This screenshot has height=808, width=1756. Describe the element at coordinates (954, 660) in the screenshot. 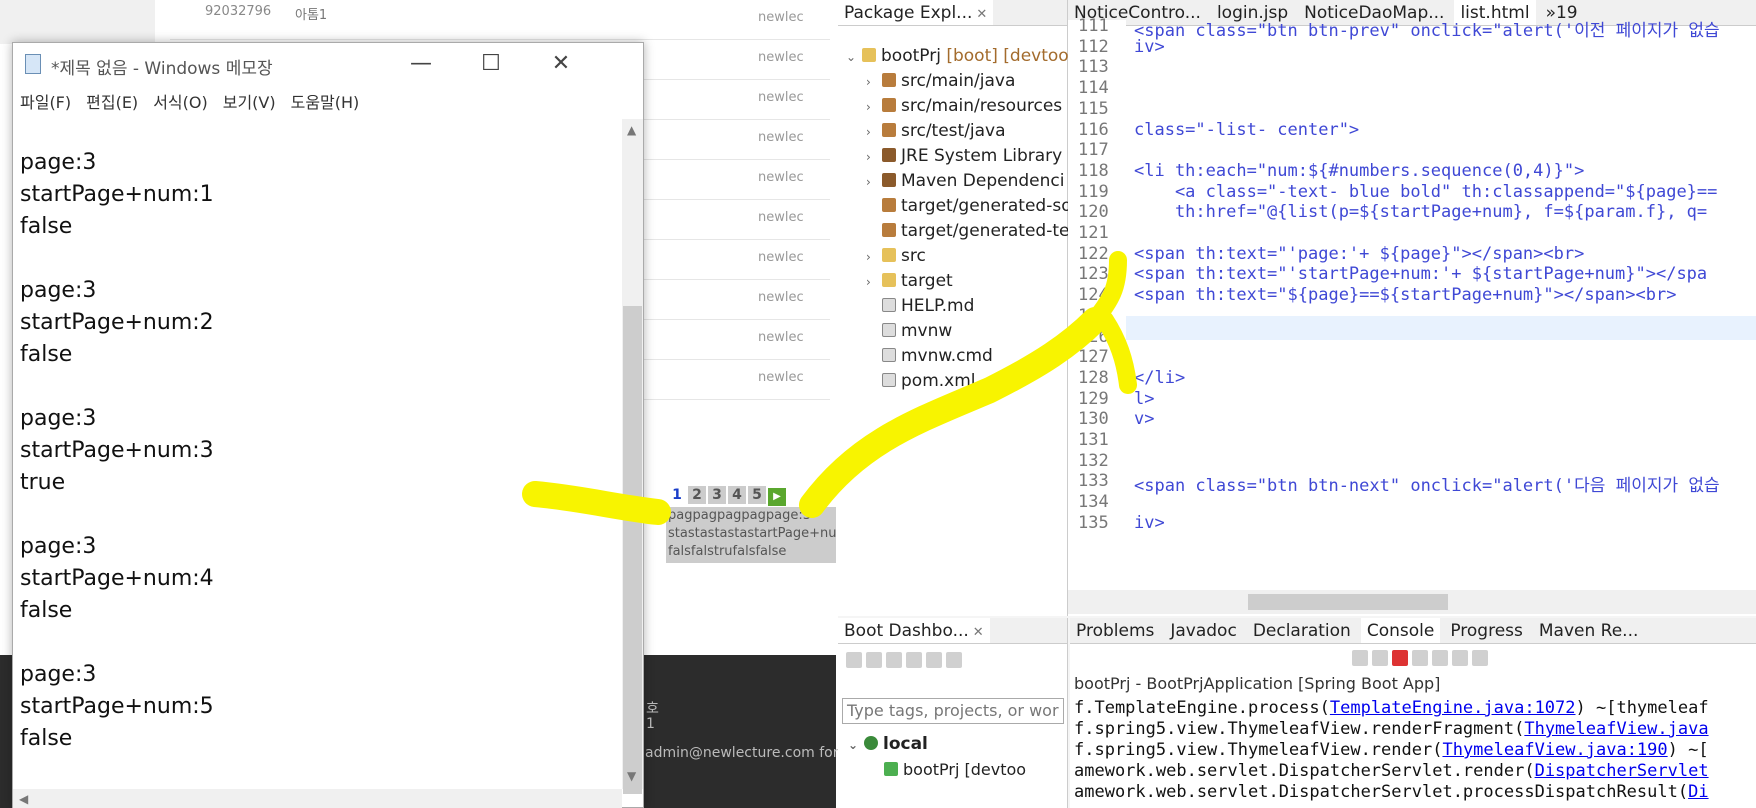

I see `edit-icon` at that location.